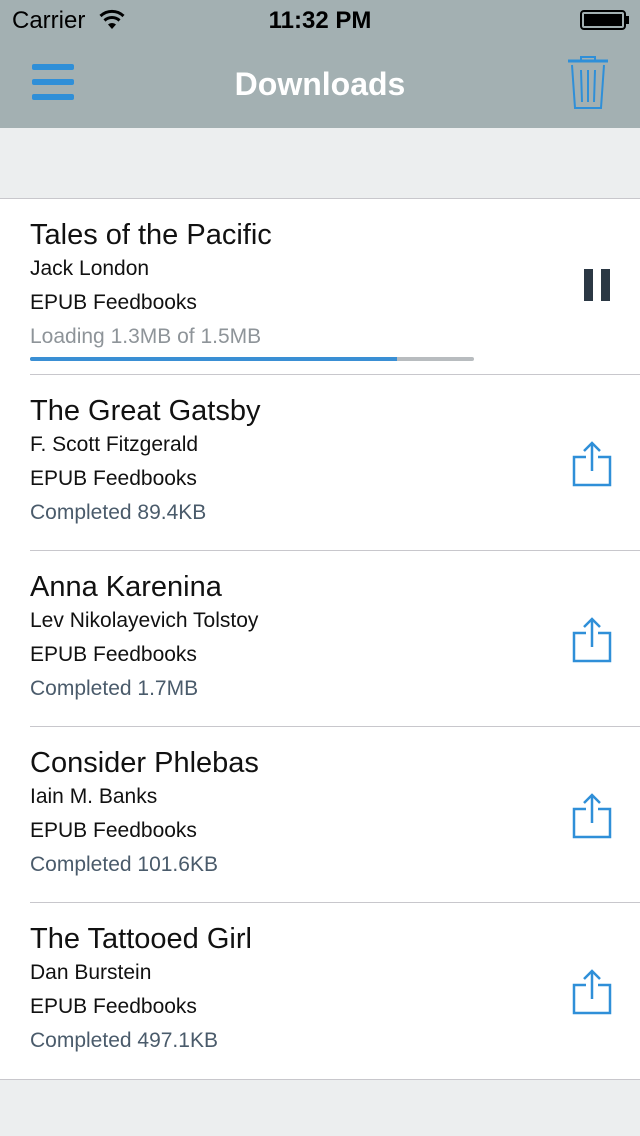 This screenshot has width=640, height=1136. I want to click on download-status: Completed 497.1KB, so click(124, 1040).